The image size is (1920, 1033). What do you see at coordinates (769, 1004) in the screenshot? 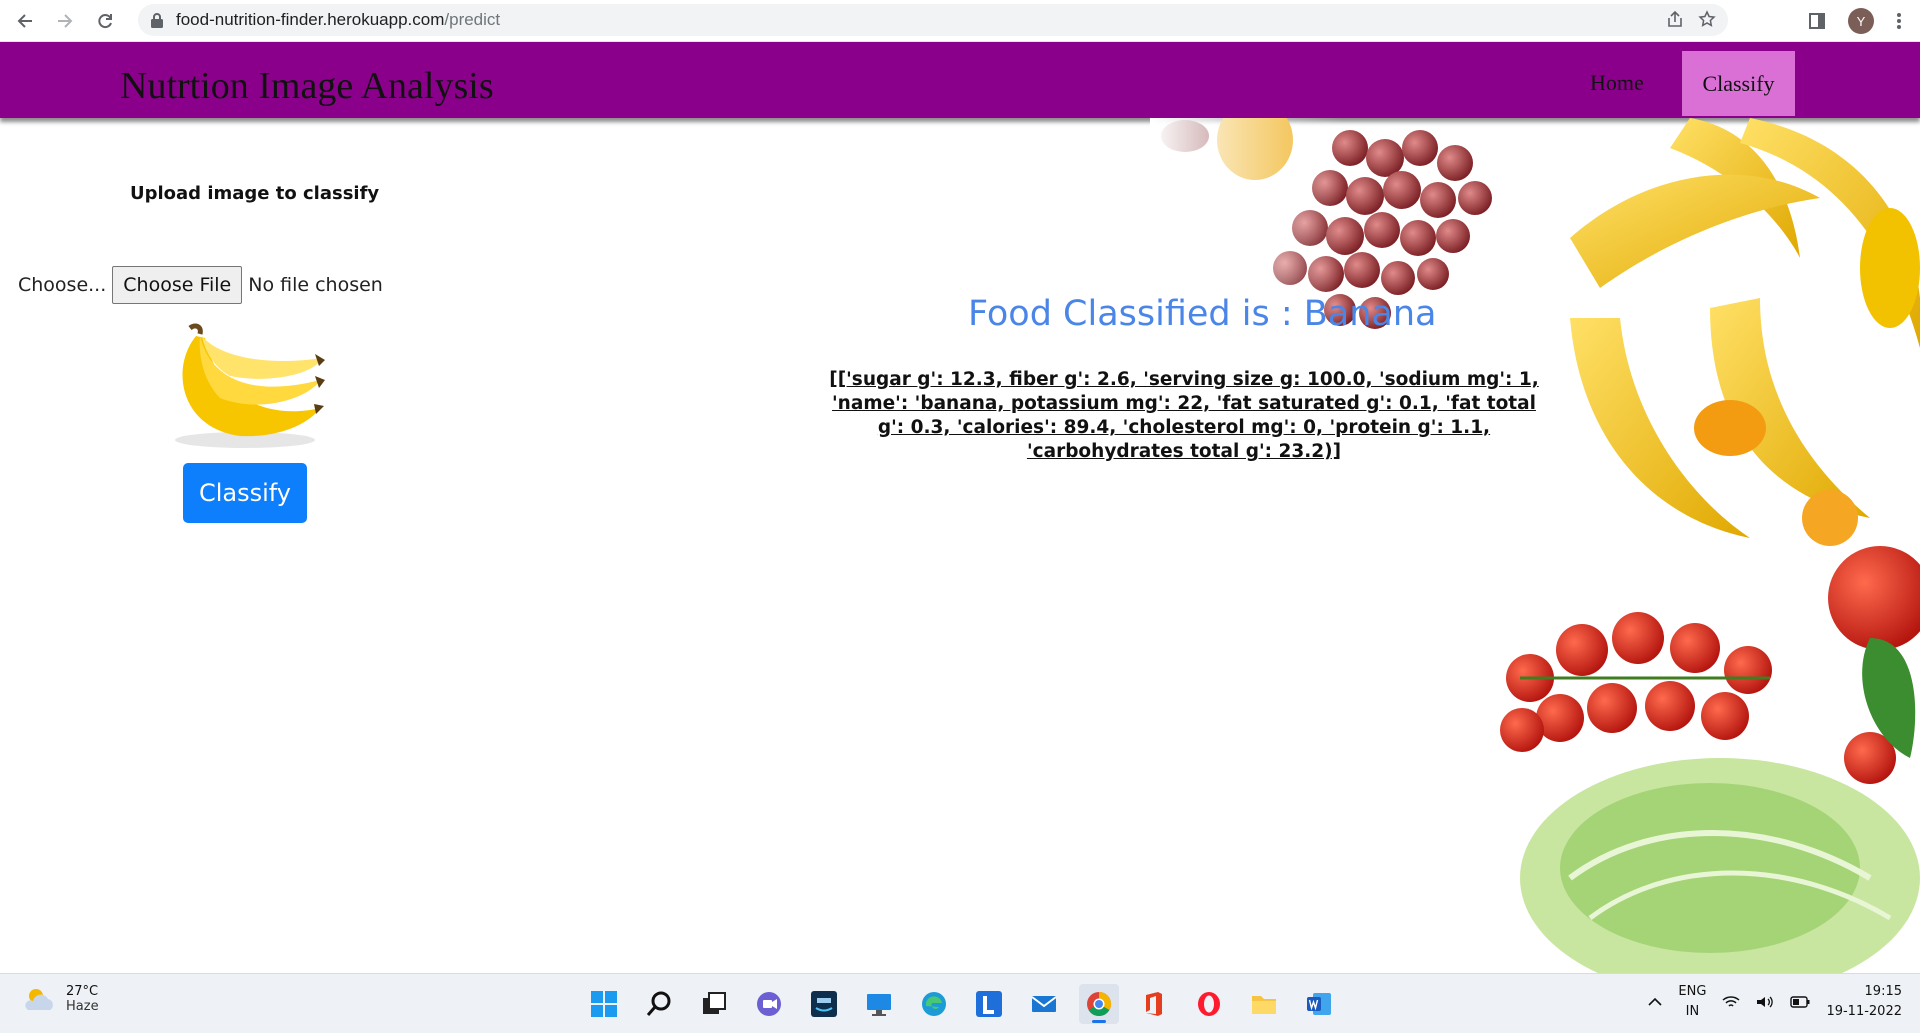
I see `teams-chat-icon` at bounding box center [769, 1004].